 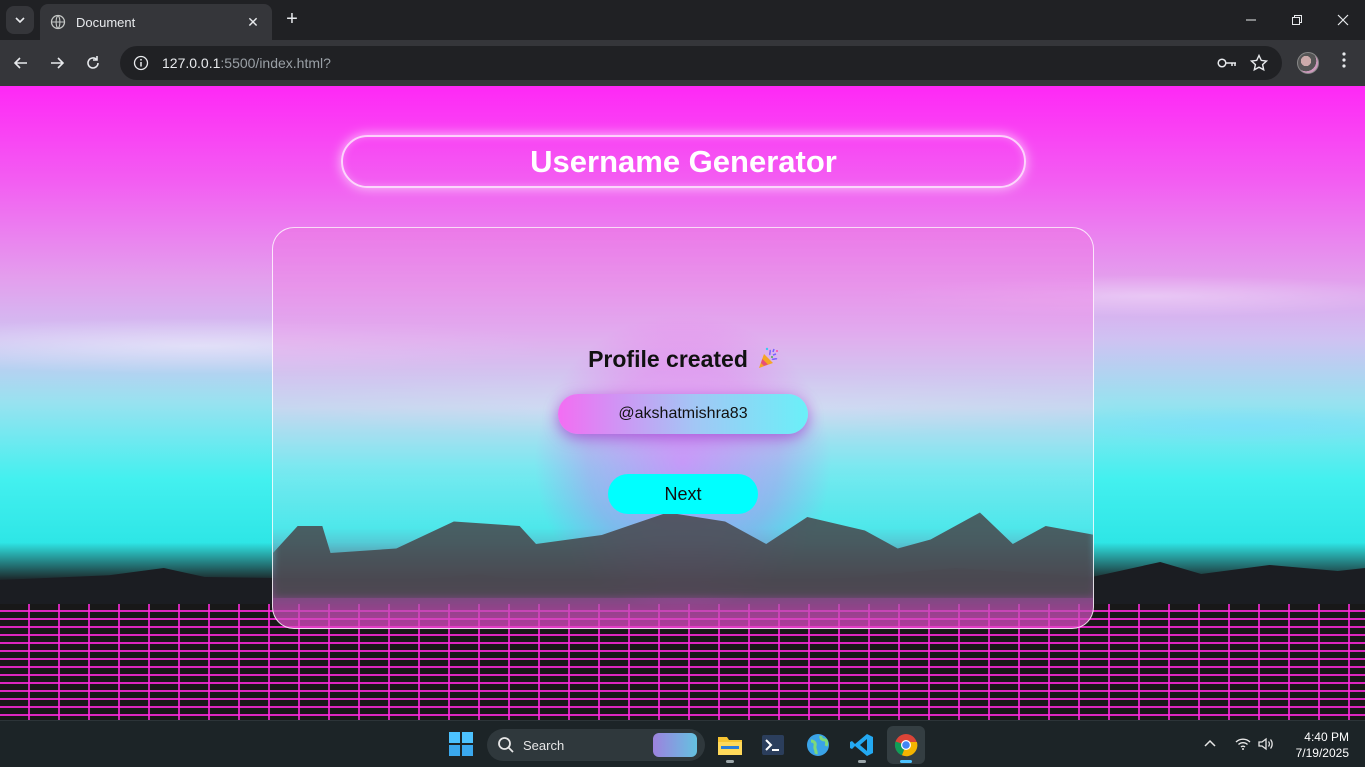 I want to click on party-popper-icon, so click(x=768, y=357).